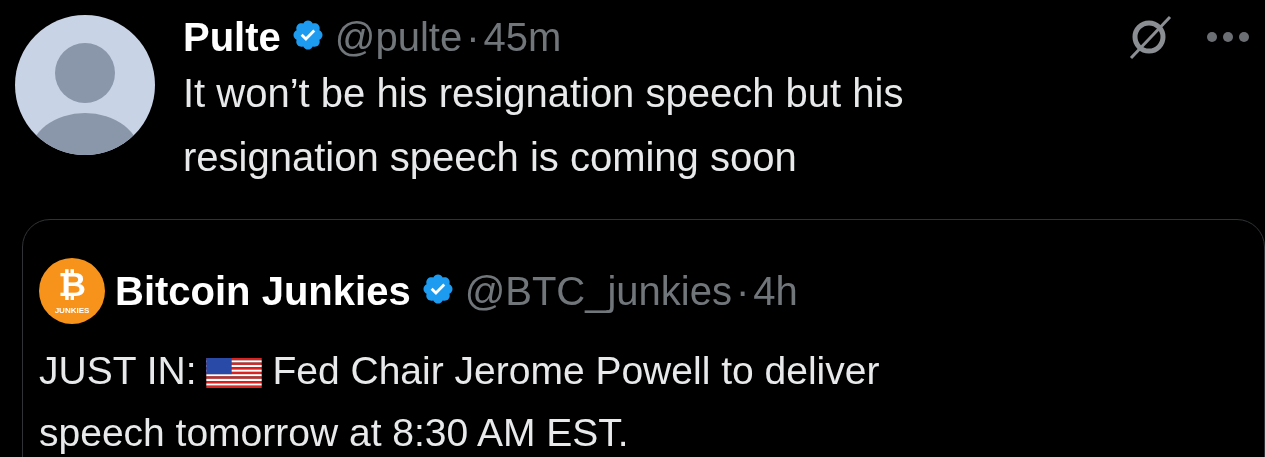  Describe the element at coordinates (398, 37) in the screenshot. I see `author-handle: @pulte` at that location.